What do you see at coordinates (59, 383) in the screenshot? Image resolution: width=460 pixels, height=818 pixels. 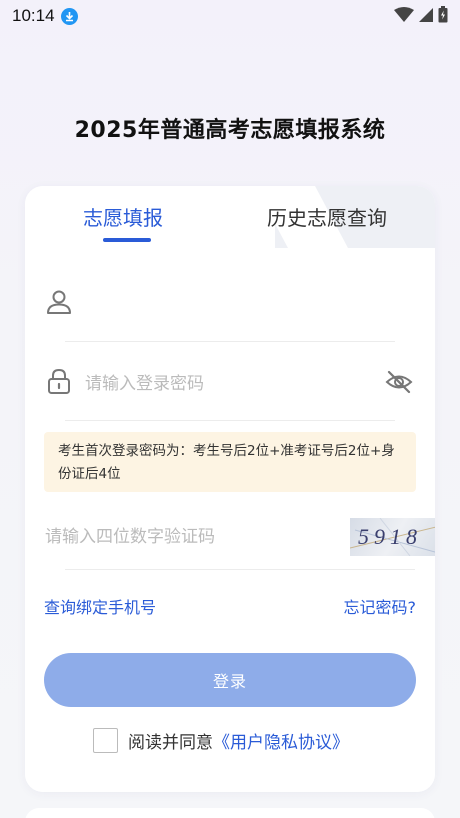 I see `lock-icon` at bounding box center [59, 383].